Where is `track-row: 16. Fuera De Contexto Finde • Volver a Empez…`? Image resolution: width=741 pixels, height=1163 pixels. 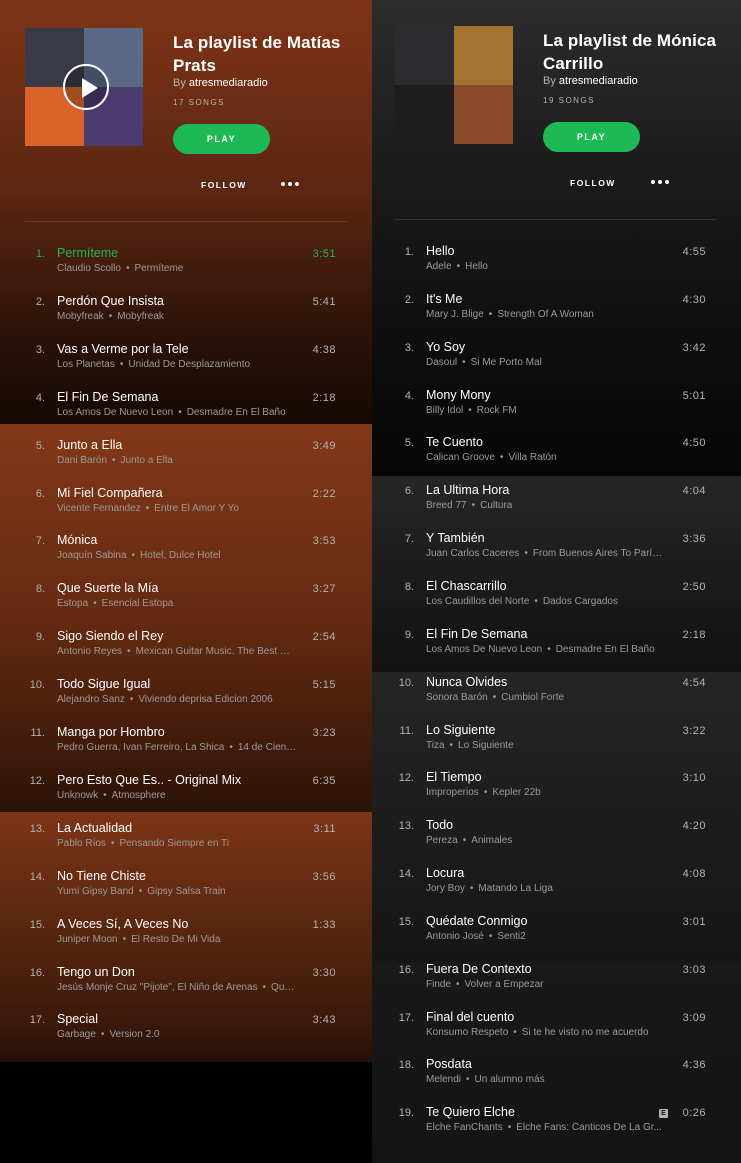
track-row: 16. Fuera De Contexto Finde • Volver a Empez… is located at coordinates (550, 982).